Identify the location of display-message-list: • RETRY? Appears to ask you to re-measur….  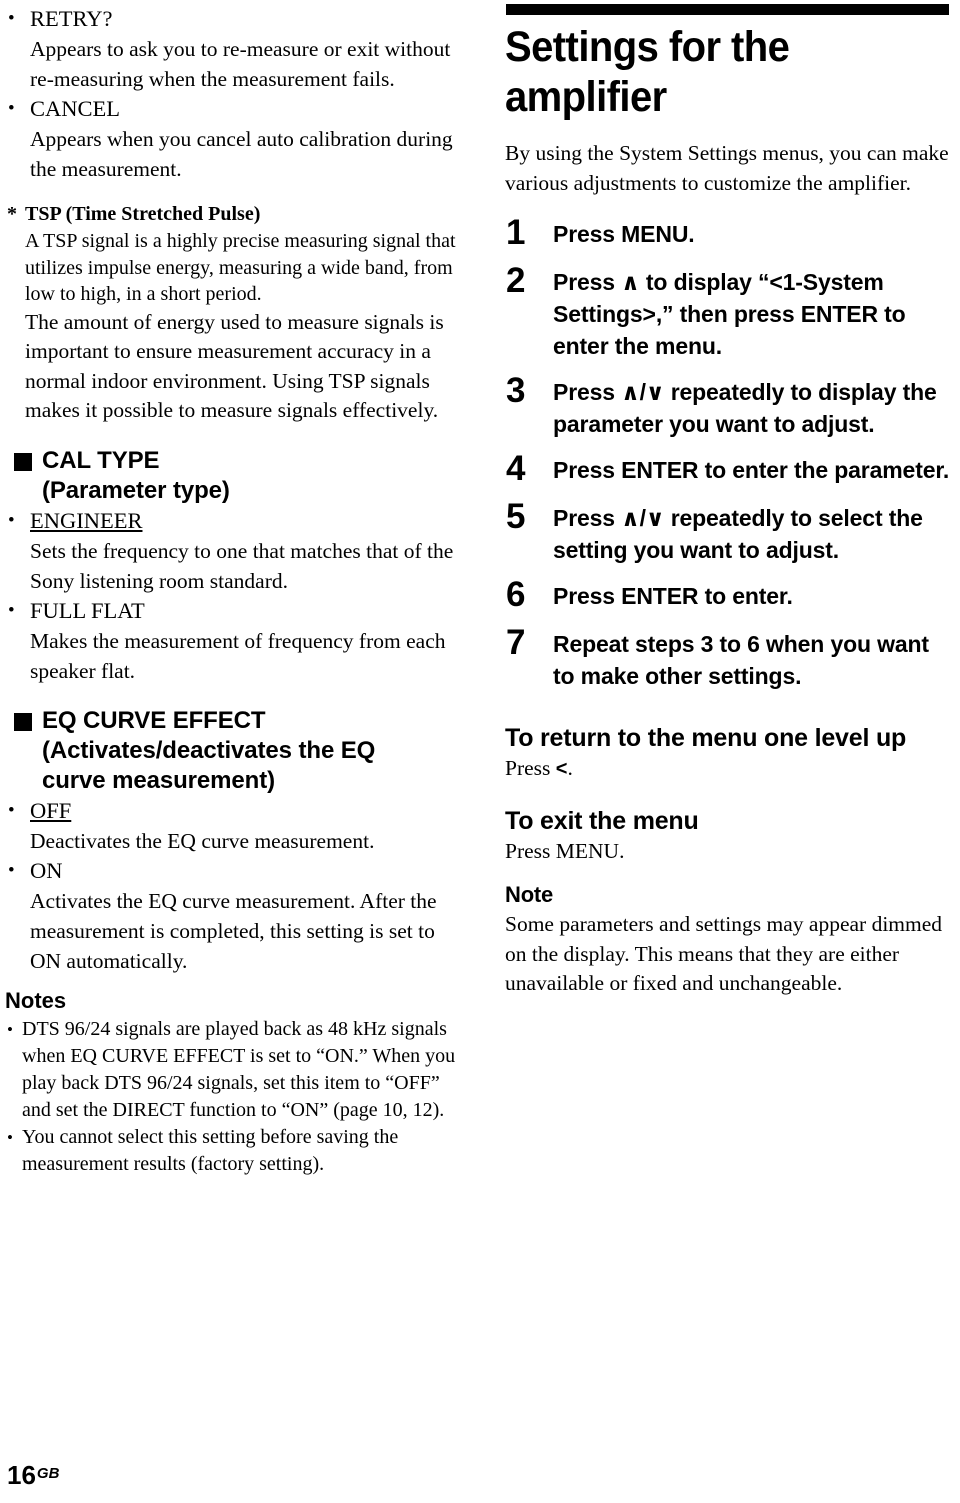
(235, 94).